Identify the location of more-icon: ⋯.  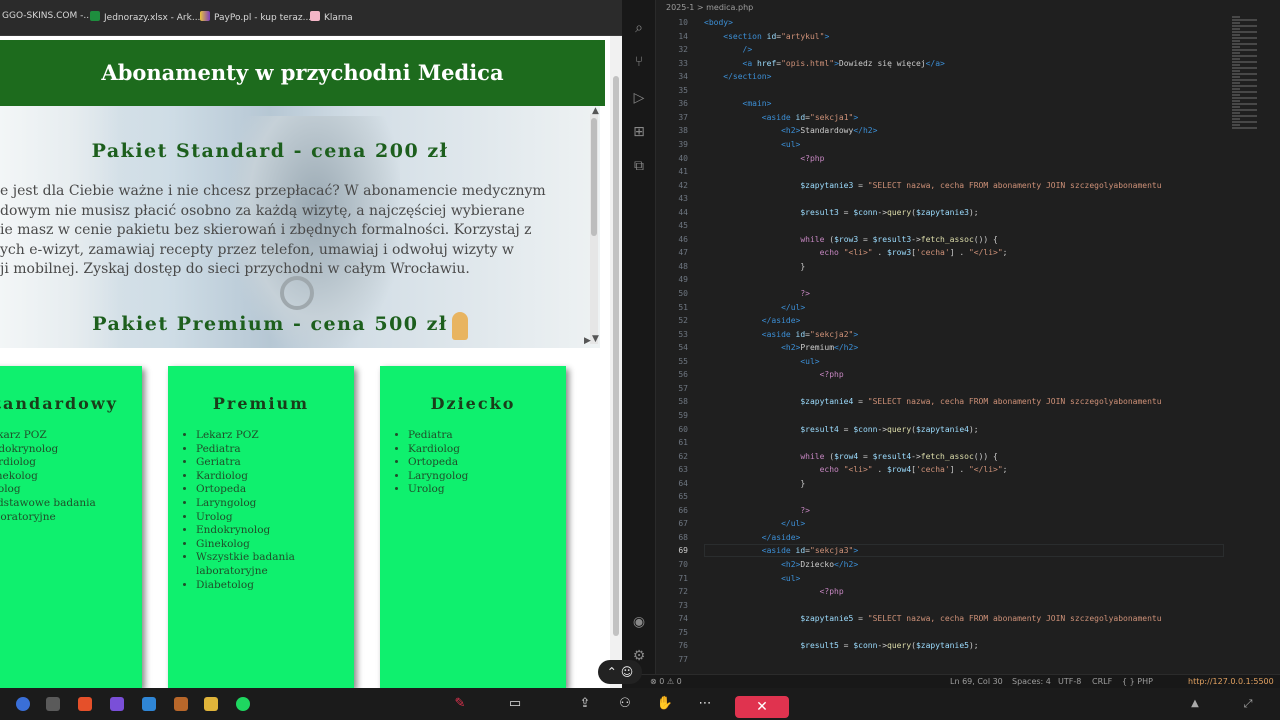
(705, 704).